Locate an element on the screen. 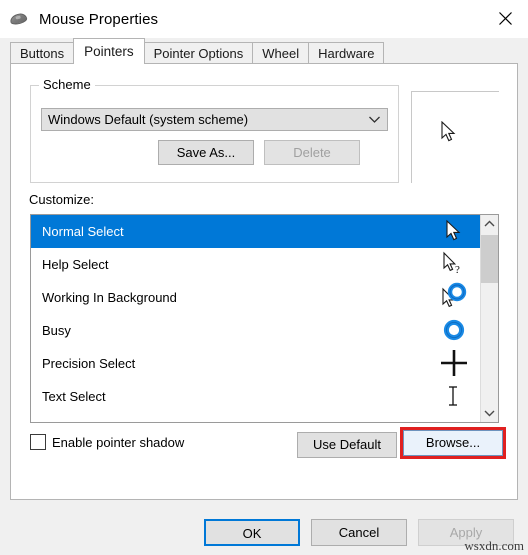 The height and width of the screenshot is (555, 528). i-beam-cursor is located at coordinates (455, 396).